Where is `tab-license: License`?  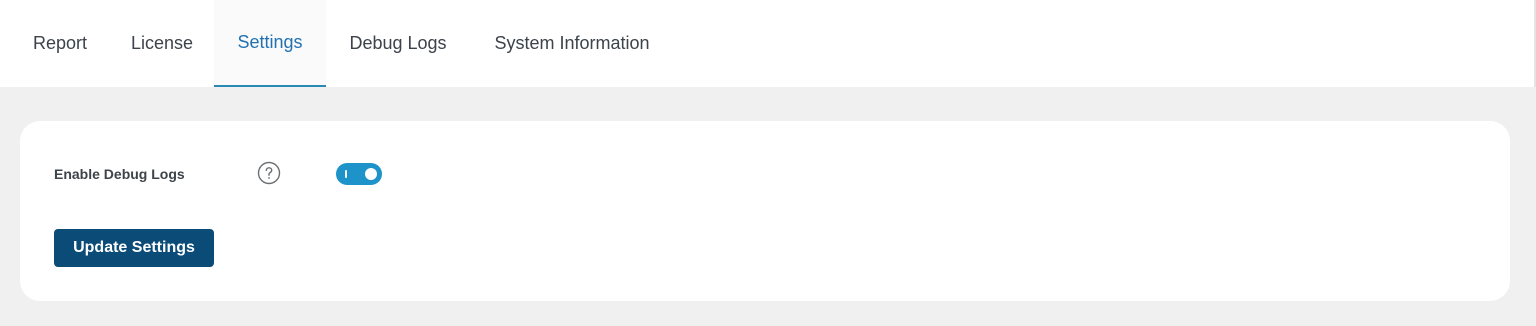 tab-license: License is located at coordinates (162, 43).